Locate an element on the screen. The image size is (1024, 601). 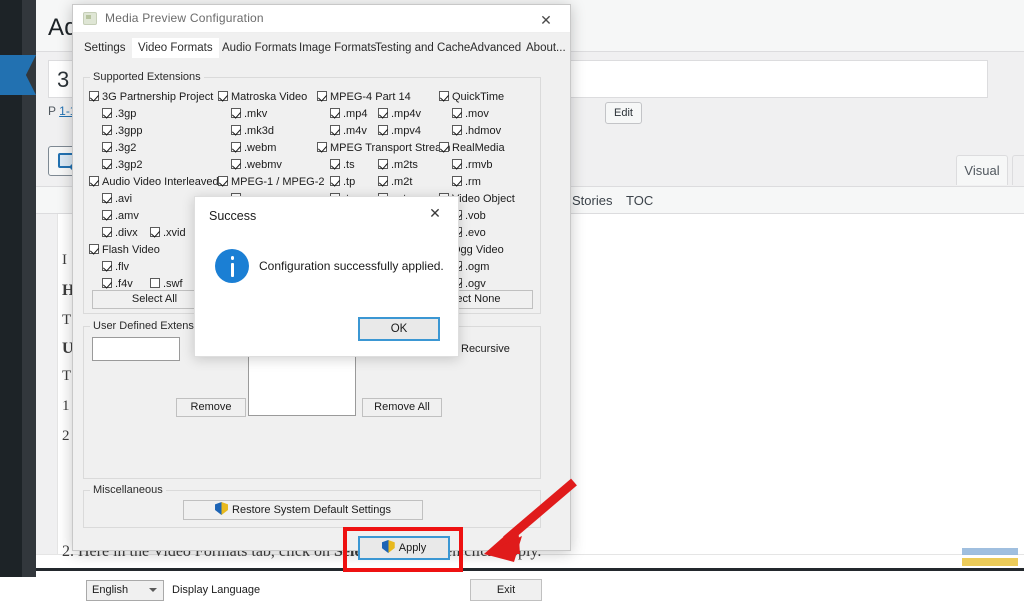
checkbox-xvid: .xvid is located at coordinates (168, 233).